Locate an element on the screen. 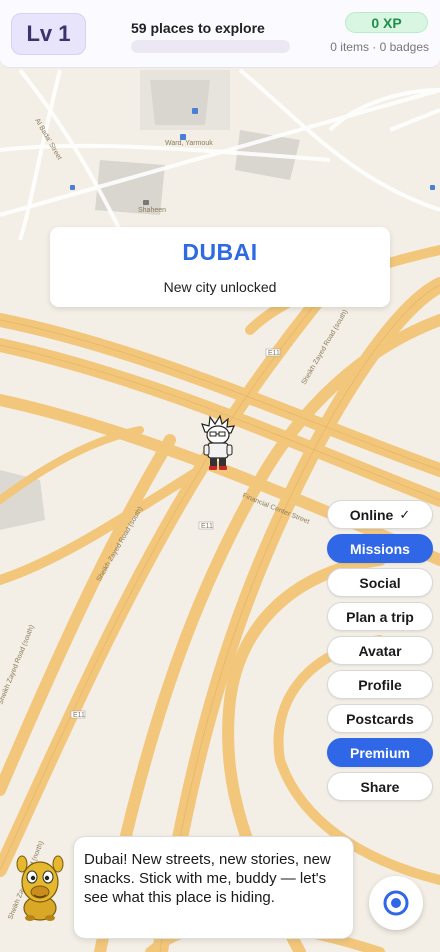  avatar-button: Avatar is located at coordinates (380, 650).